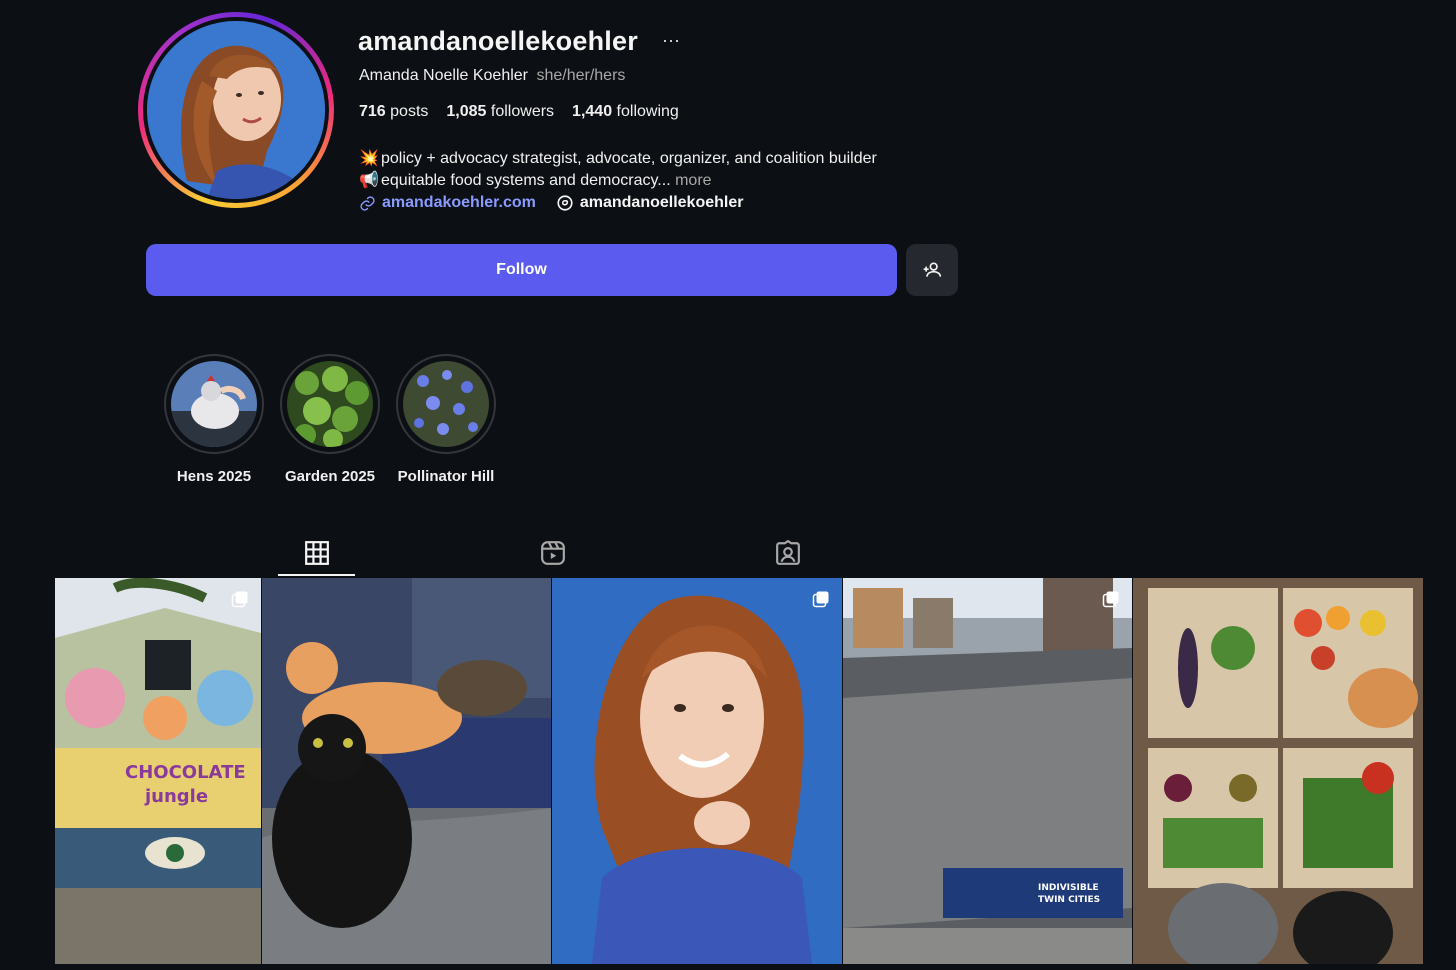 This screenshot has width=1456, height=970. What do you see at coordinates (459, 202) in the screenshot?
I see `website-link-text: amandakoehler.com` at bounding box center [459, 202].